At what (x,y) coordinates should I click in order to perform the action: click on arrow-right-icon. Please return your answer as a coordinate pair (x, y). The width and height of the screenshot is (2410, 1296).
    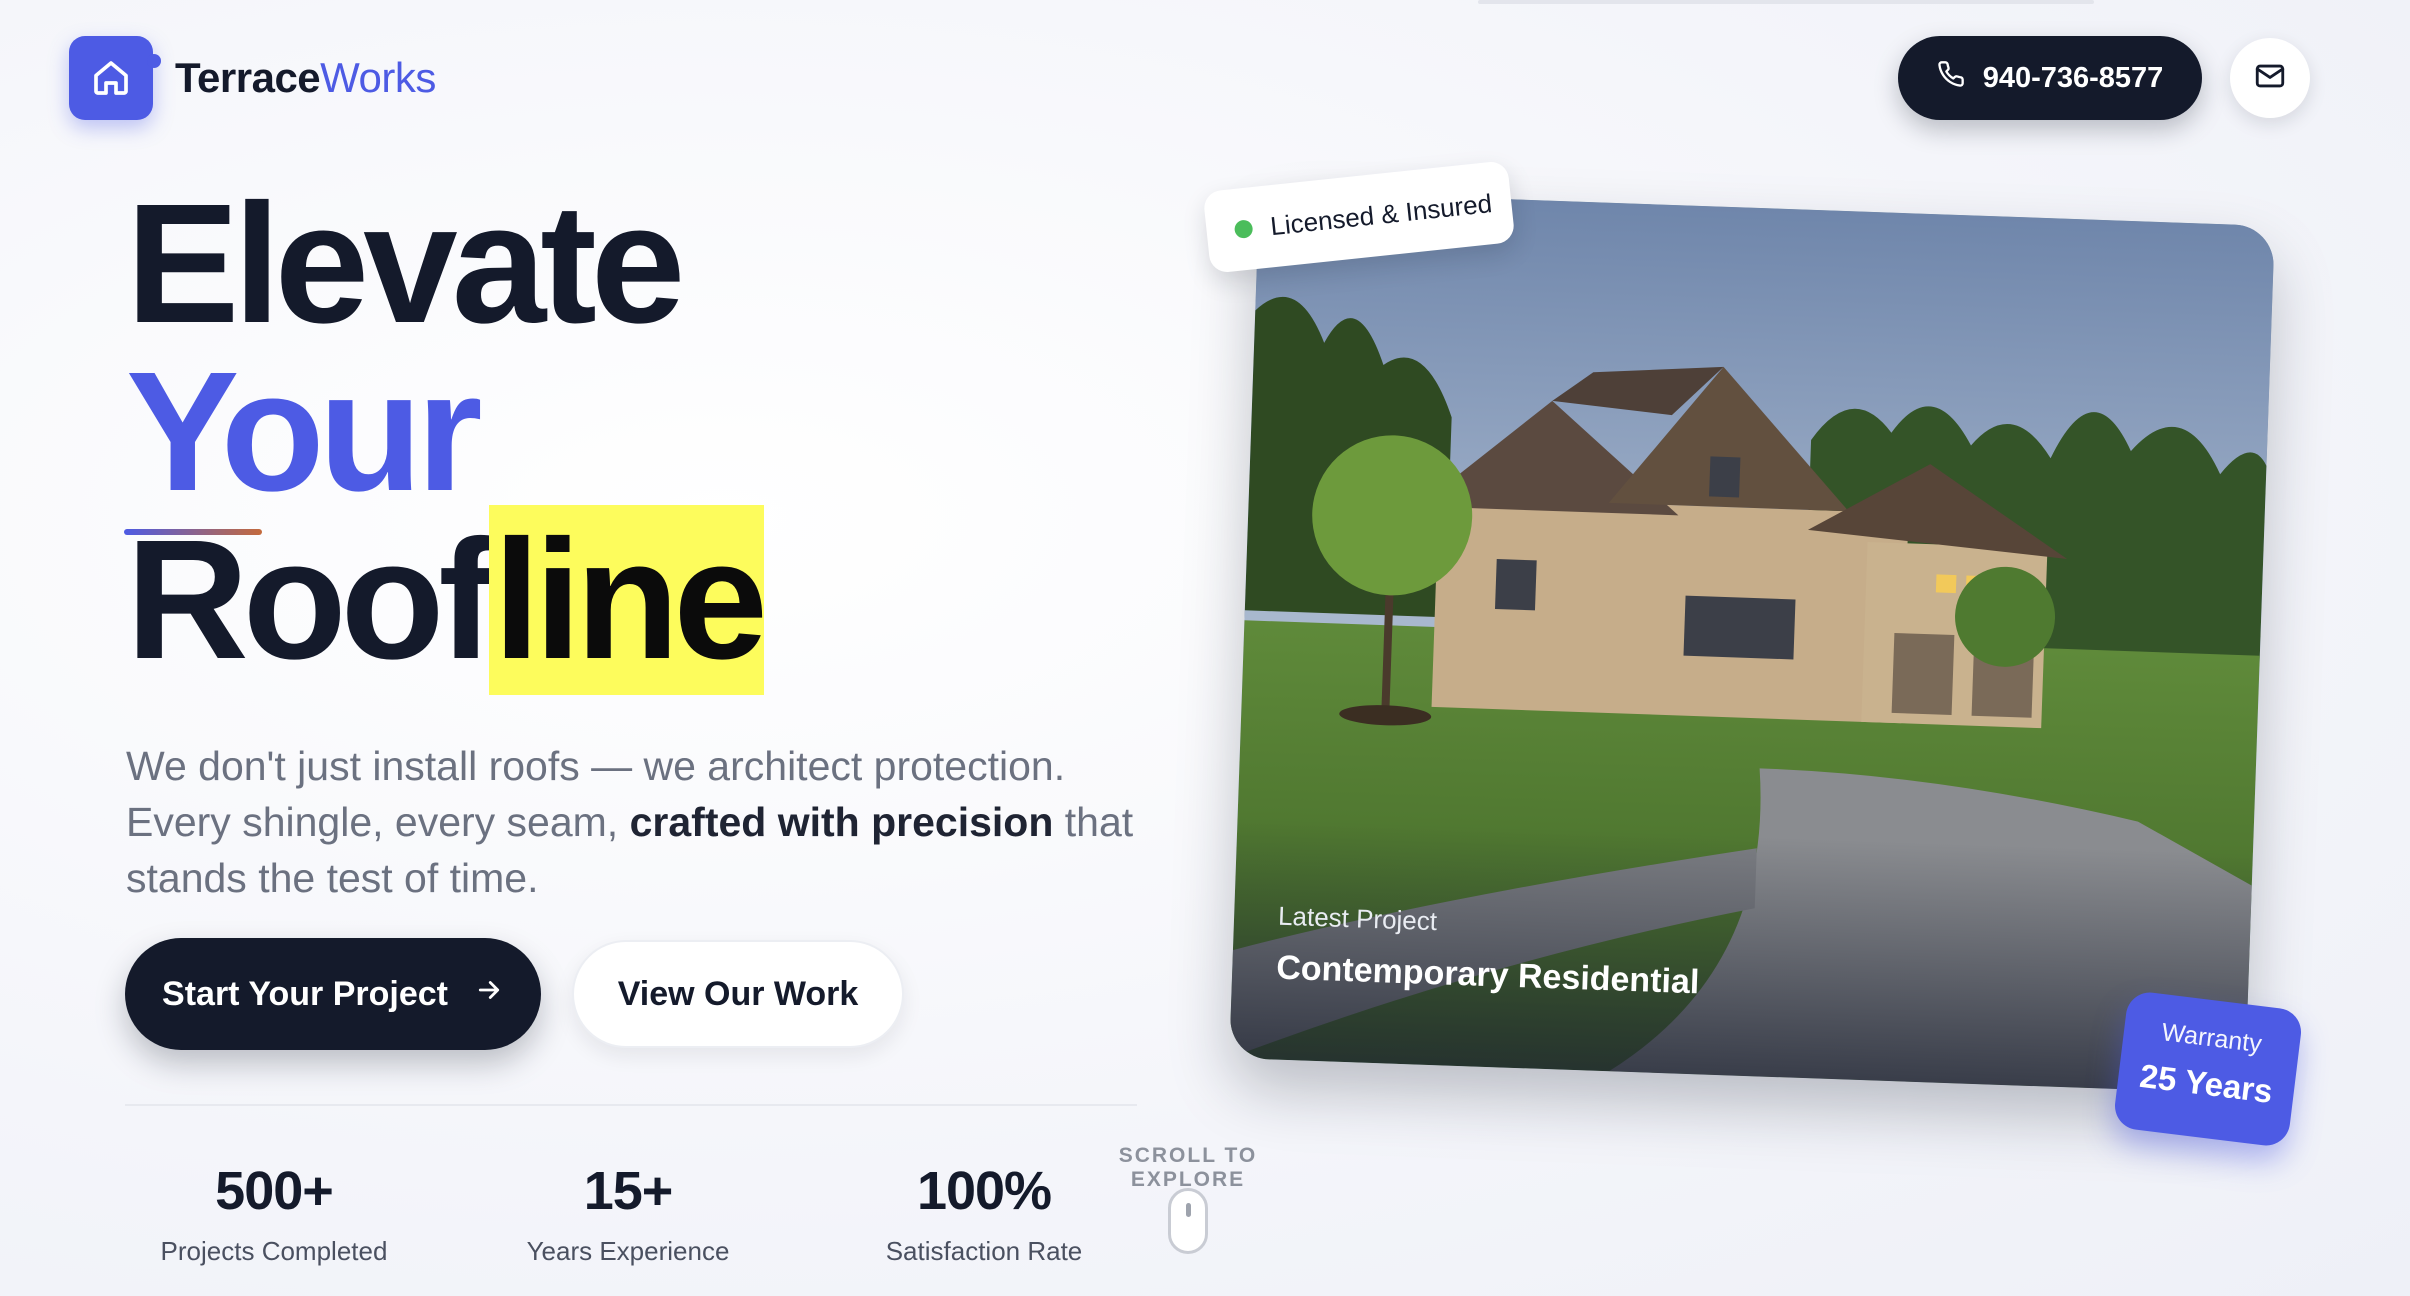
    Looking at the image, I should click on (489, 994).